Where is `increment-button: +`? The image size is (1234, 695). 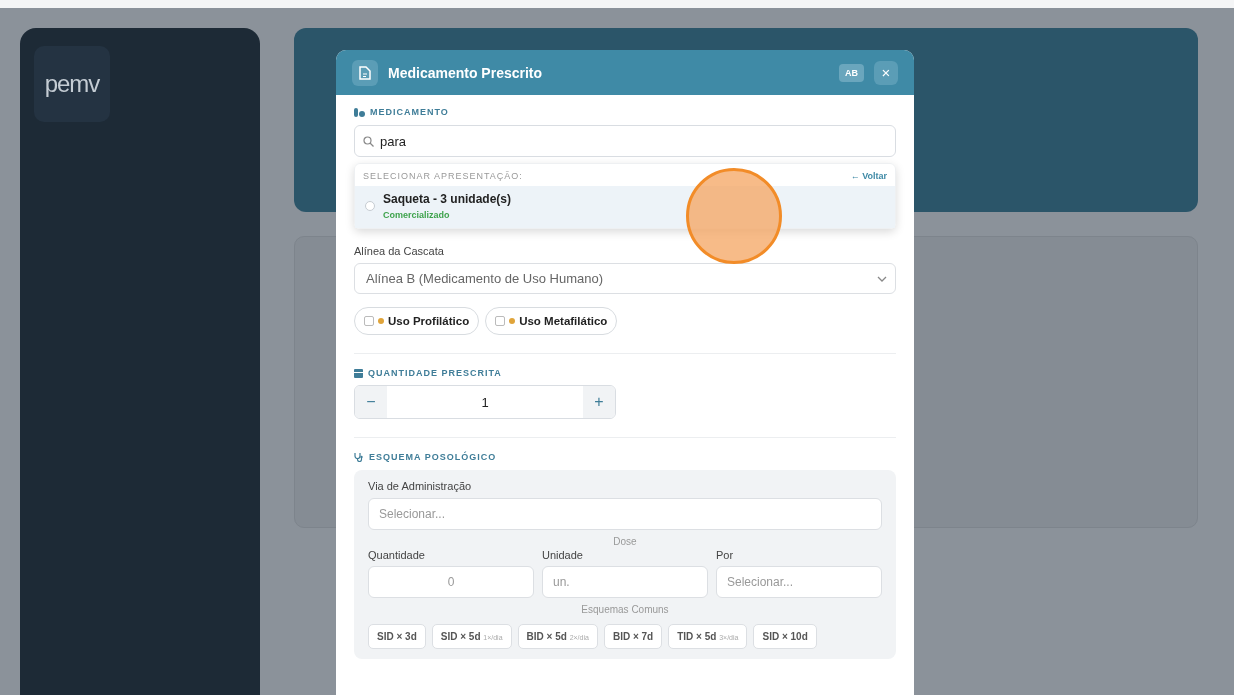
increment-button: + is located at coordinates (599, 402).